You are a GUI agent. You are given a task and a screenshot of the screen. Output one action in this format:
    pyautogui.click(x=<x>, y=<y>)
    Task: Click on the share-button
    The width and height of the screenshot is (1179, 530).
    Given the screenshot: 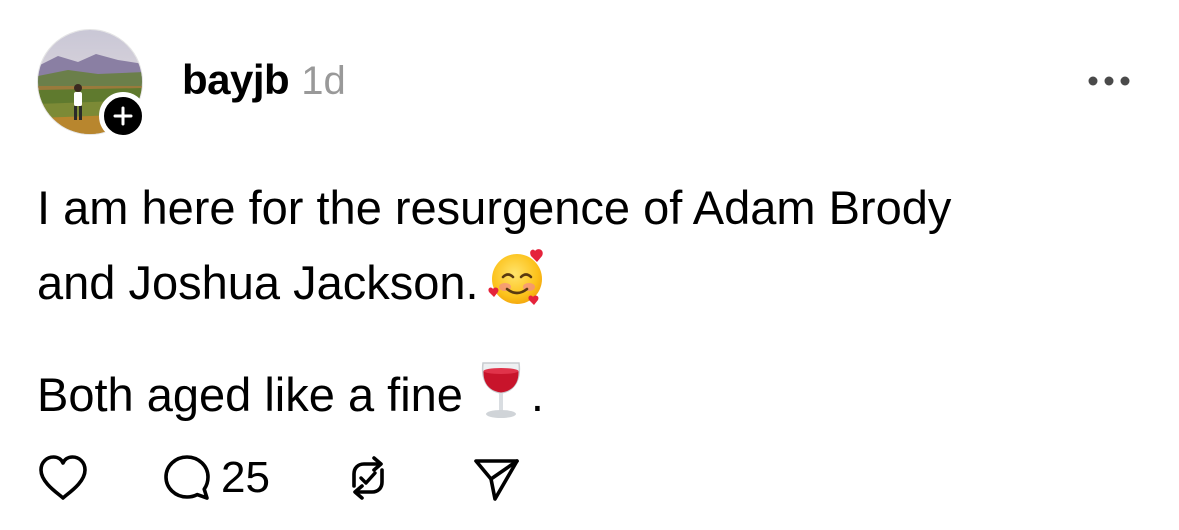 What is the action you would take?
    pyautogui.click(x=496, y=478)
    